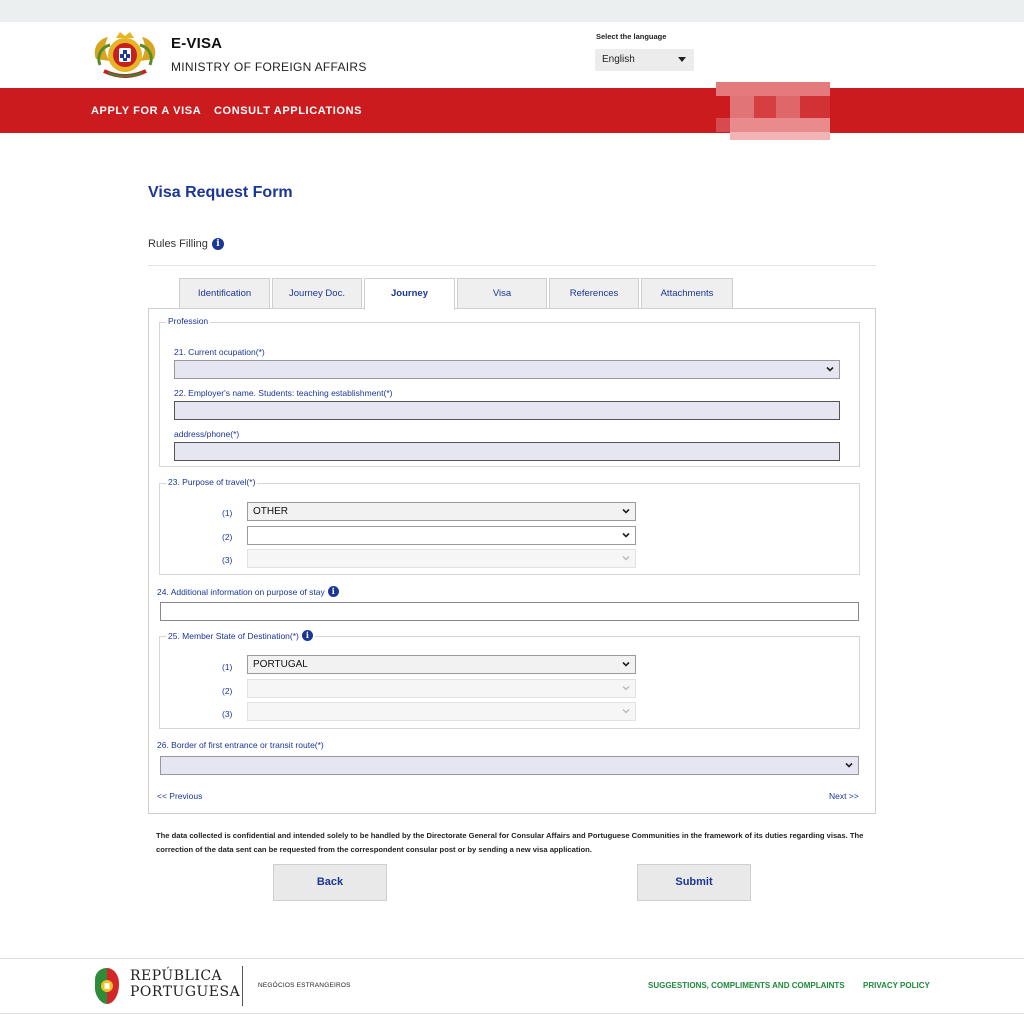 This screenshot has width=1024, height=1015. What do you see at coordinates (687, 293) in the screenshot?
I see `tab-attachments: Attachments` at bounding box center [687, 293].